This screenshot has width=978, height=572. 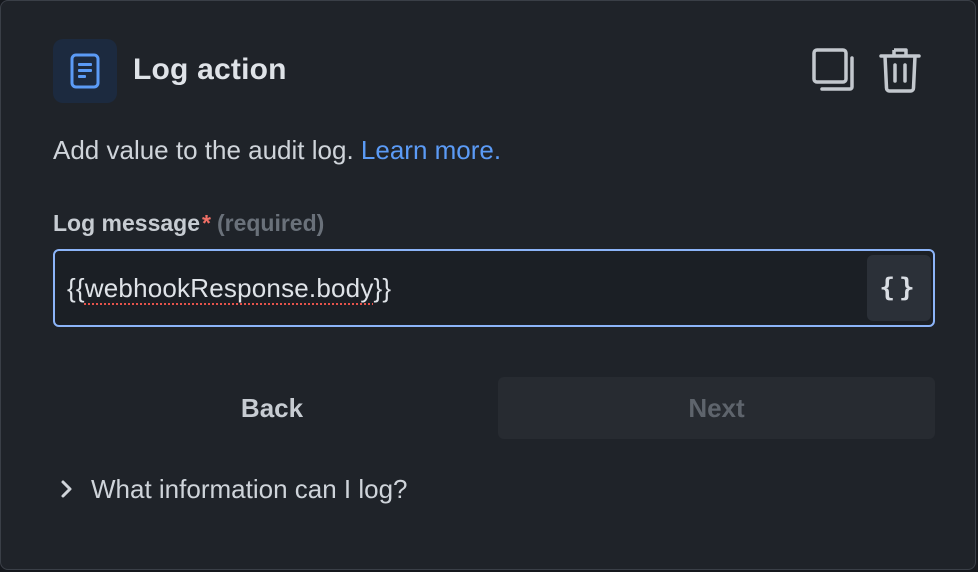 What do you see at coordinates (270, 223) in the screenshot?
I see `required-note: (required)` at bounding box center [270, 223].